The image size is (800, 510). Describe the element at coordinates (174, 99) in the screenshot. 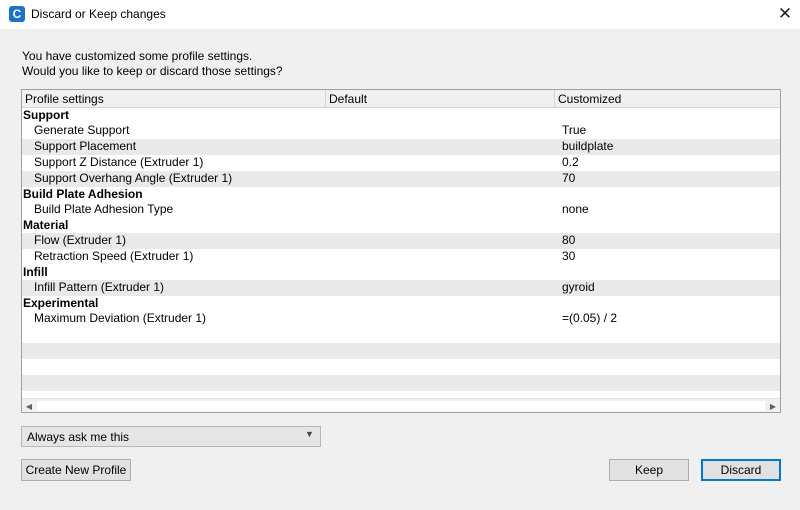

I see `column-header-profile-settings: Profile settings` at that location.